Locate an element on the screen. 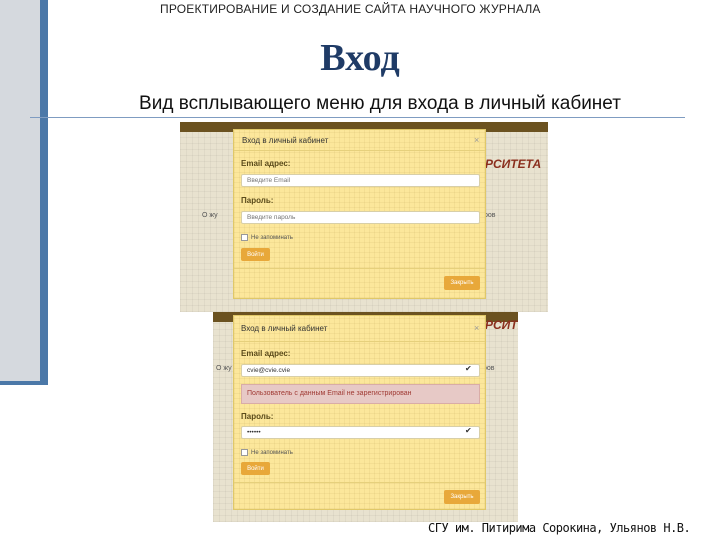 This screenshot has height=540, width=720. left-rail-bottom-accent is located at coordinates (24, 383).